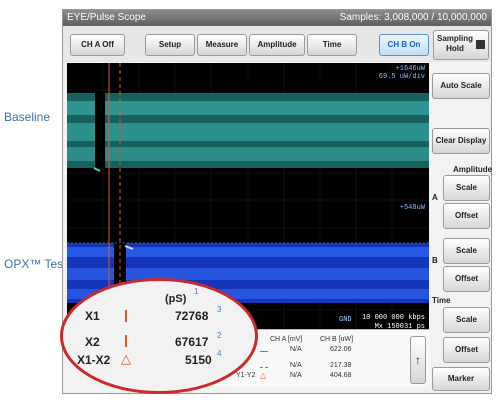  What do you see at coordinates (480, 44) in the screenshot?
I see `hold-indicator-icon` at bounding box center [480, 44].